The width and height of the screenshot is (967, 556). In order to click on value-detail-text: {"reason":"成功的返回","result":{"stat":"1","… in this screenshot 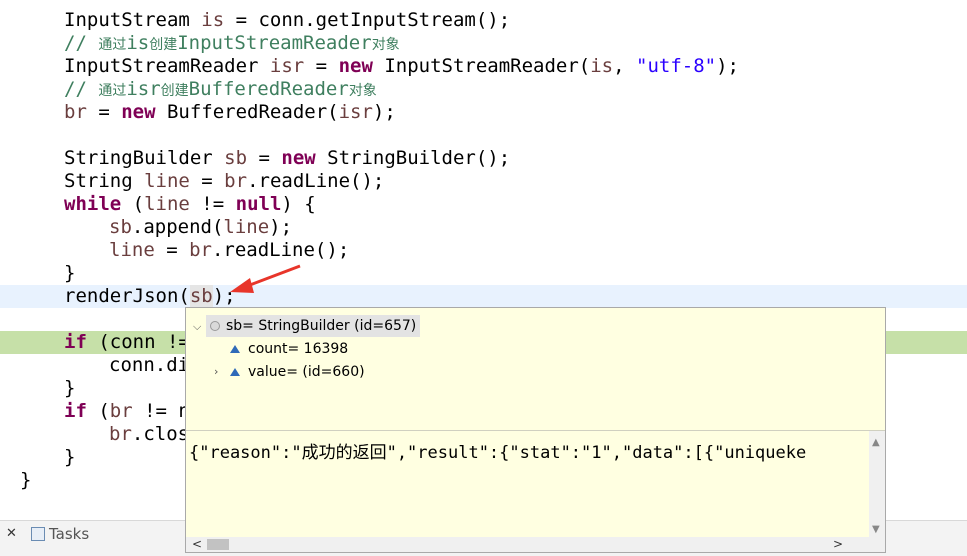, I will do `click(498, 453)`.